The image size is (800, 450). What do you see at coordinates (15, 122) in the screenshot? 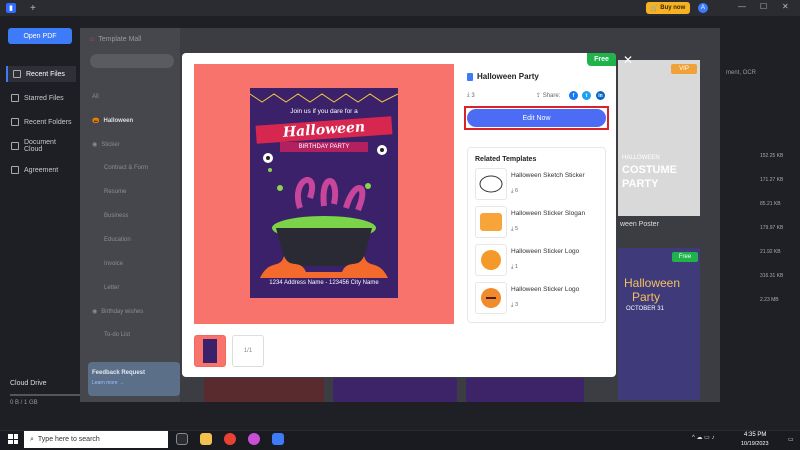
I see `folder-icon` at bounding box center [15, 122].